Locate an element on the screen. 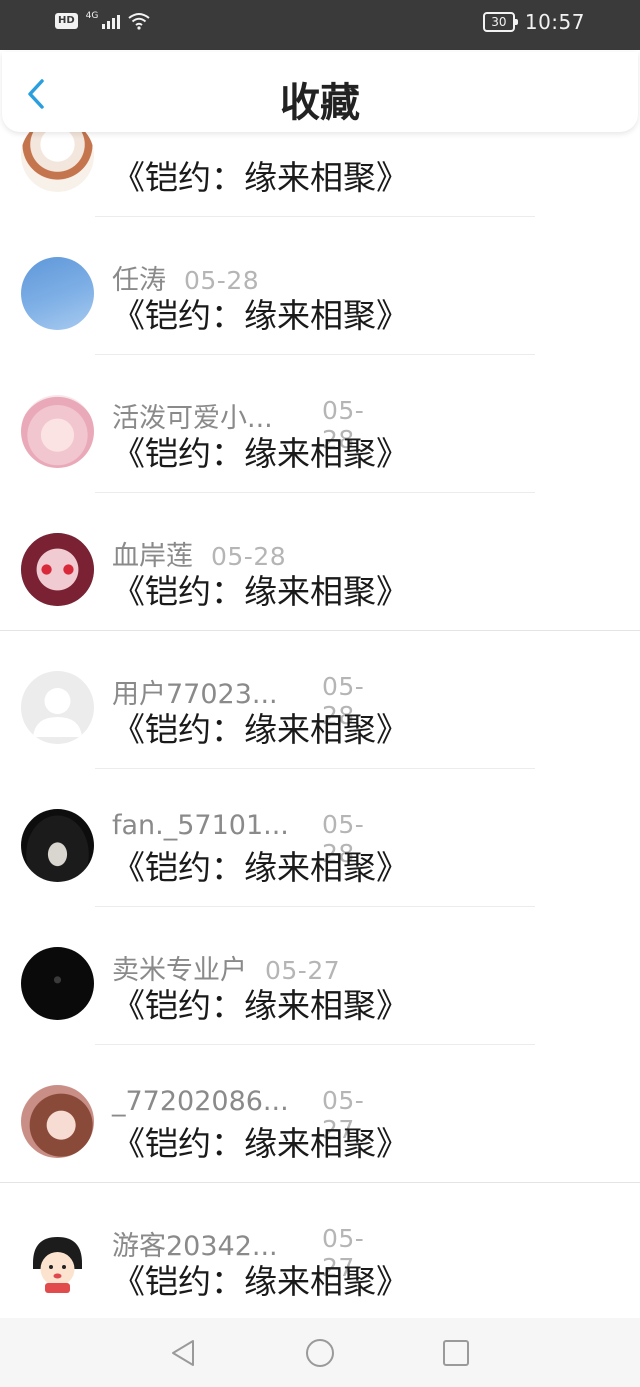 This screenshot has height=1387, width=640. item-meta: 卖米专业户 05-27 is located at coordinates (226, 967).